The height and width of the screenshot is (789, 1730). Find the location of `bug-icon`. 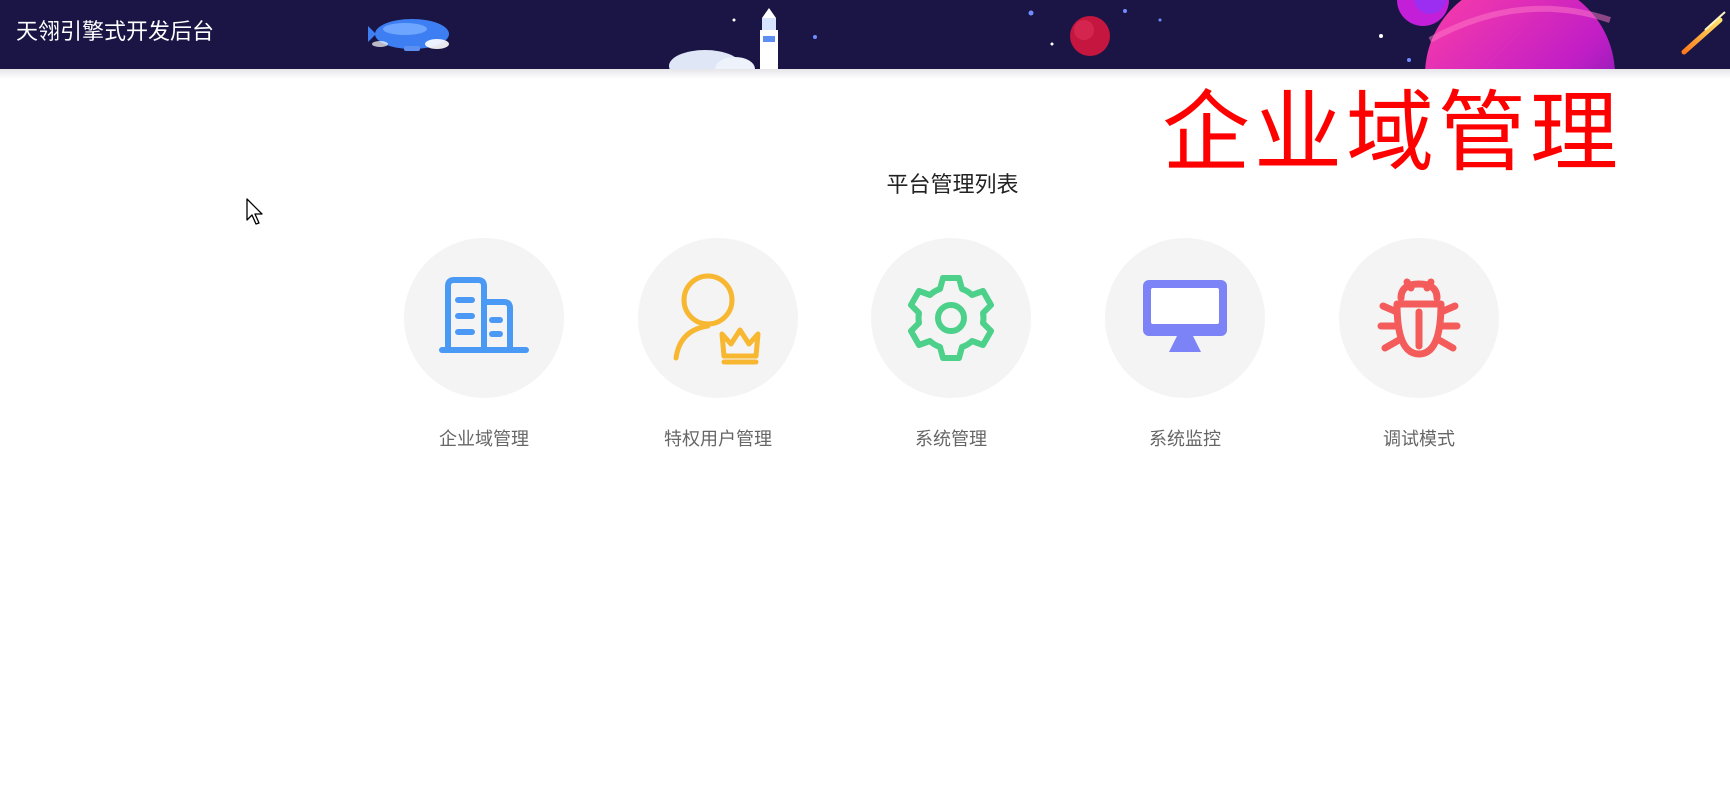

bug-icon is located at coordinates (1419, 318).